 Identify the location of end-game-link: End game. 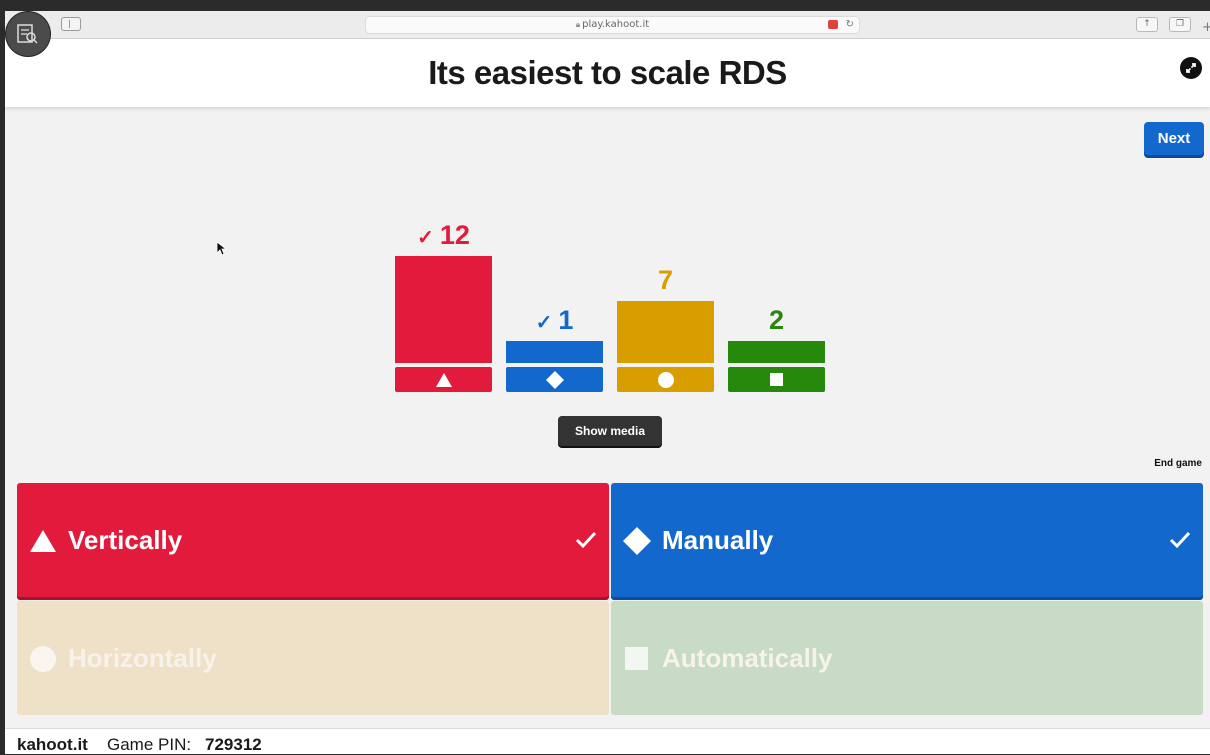
(1178, 463).